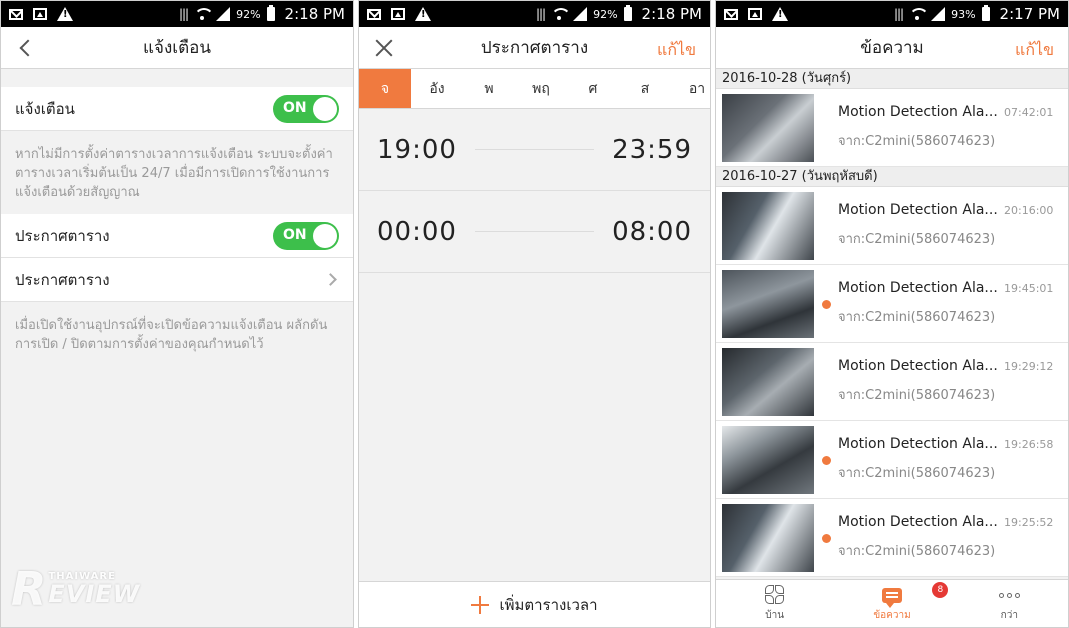 Image resolution: width=1069 pixels, height=628 pixels. I want to click on tab-label: บ้าน, so click(775, 615).